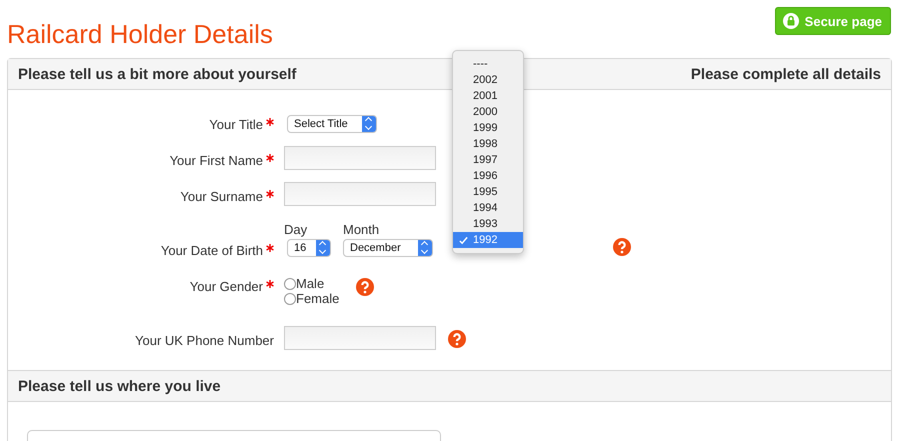  Describe the element at coordinates (312, 283) in the screenshot. I see `radio-option: Male` at that location.